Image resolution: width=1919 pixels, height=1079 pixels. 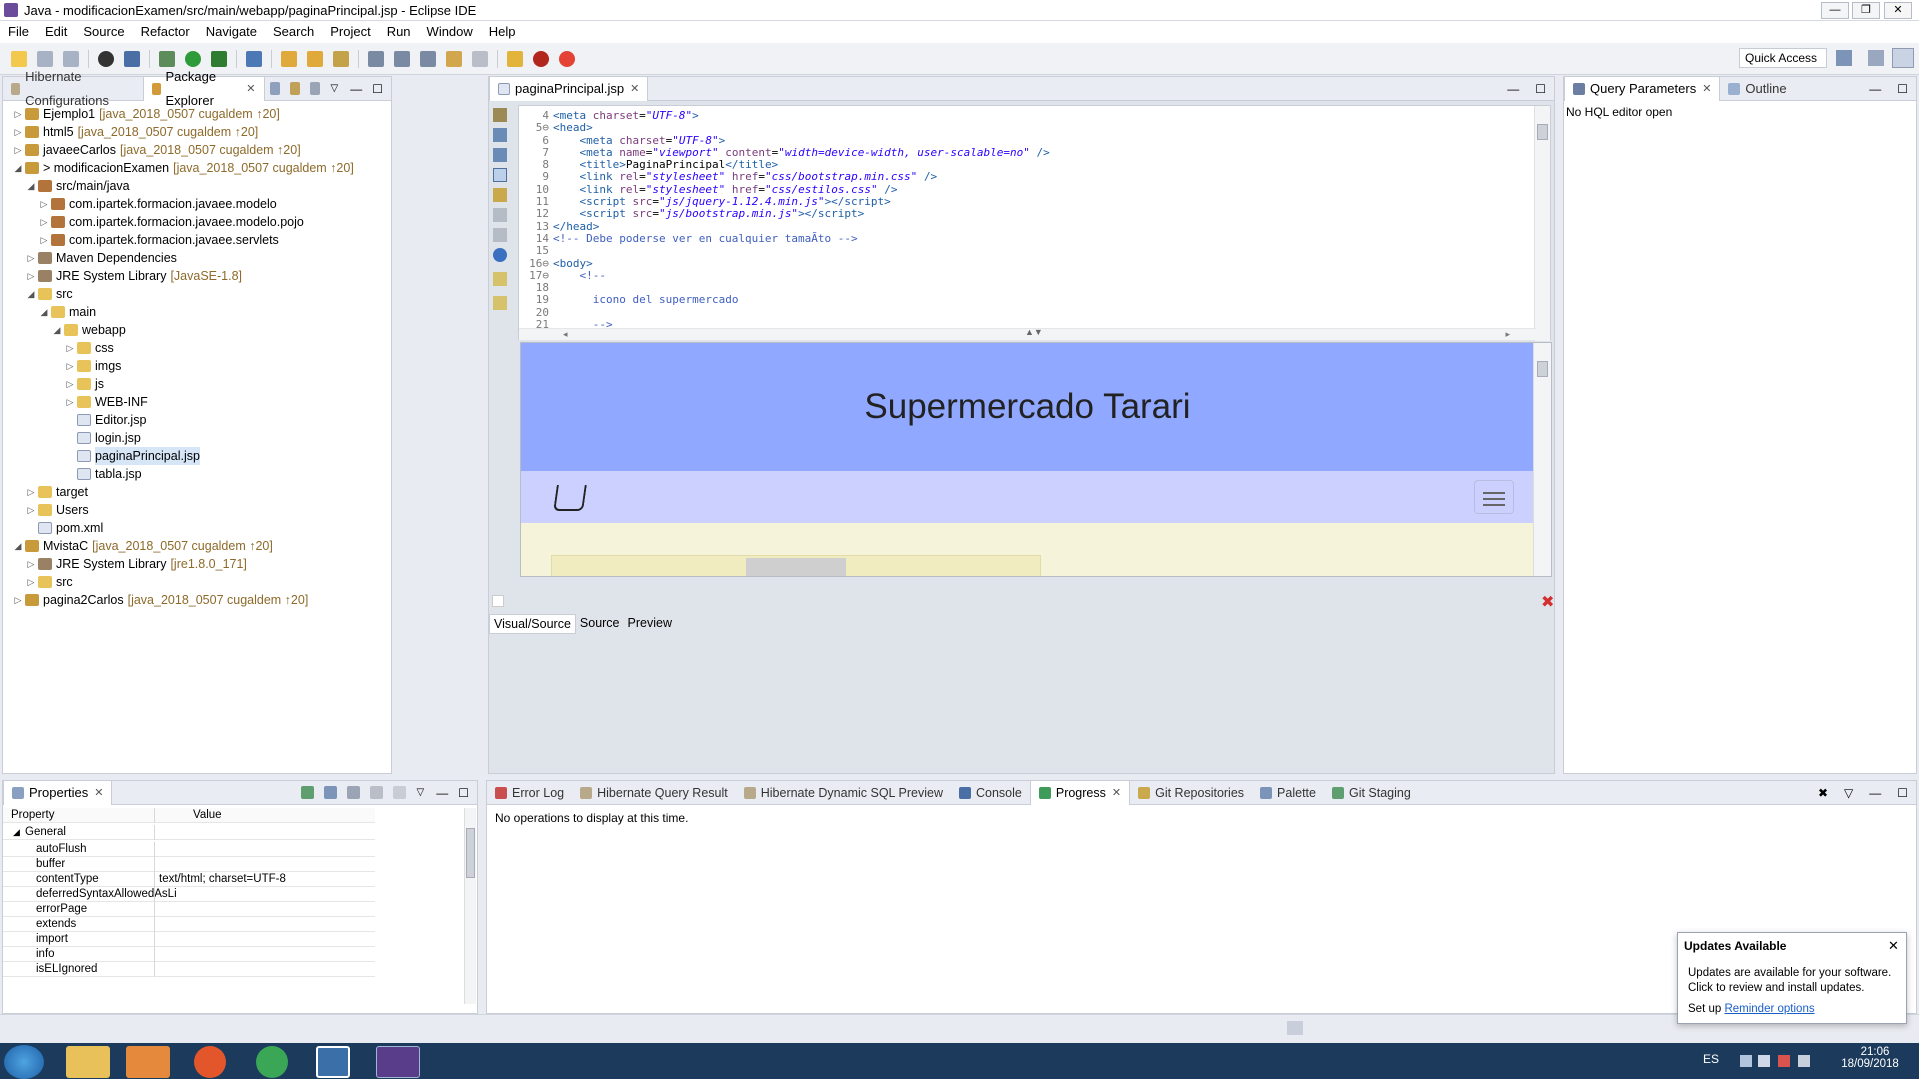 I want to click on maximize-editor-icon: ☐, so click(x=1540, y=89).